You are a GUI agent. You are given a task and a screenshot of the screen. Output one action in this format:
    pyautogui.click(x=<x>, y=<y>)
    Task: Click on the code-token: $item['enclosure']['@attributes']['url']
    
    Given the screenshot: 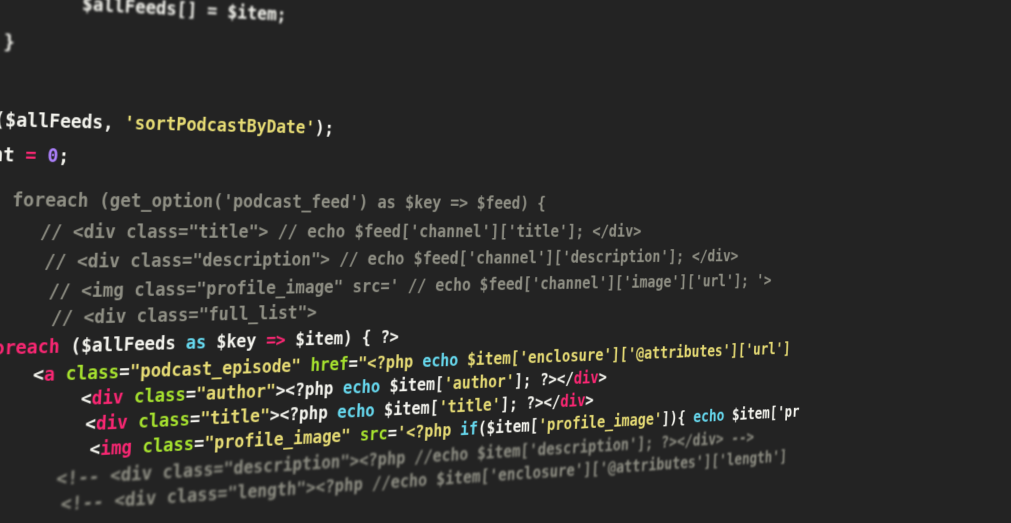 What is the action you would take?
    pyautogui.click(x=624, y=355)
    